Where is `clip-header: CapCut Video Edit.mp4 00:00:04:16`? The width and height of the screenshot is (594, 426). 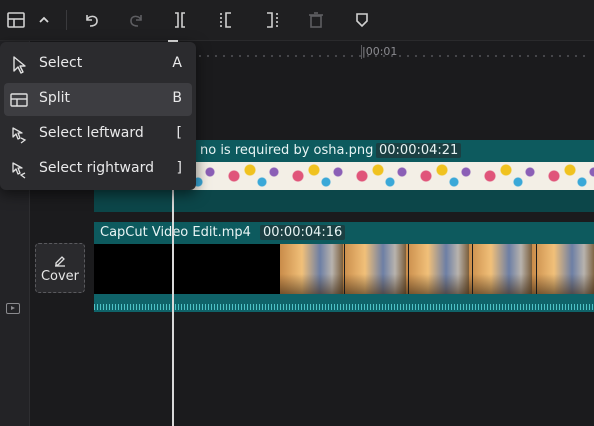
clip-header: CapCut Video Edit.mp4 00:00:04:16 is located at coordinates (344, 233).